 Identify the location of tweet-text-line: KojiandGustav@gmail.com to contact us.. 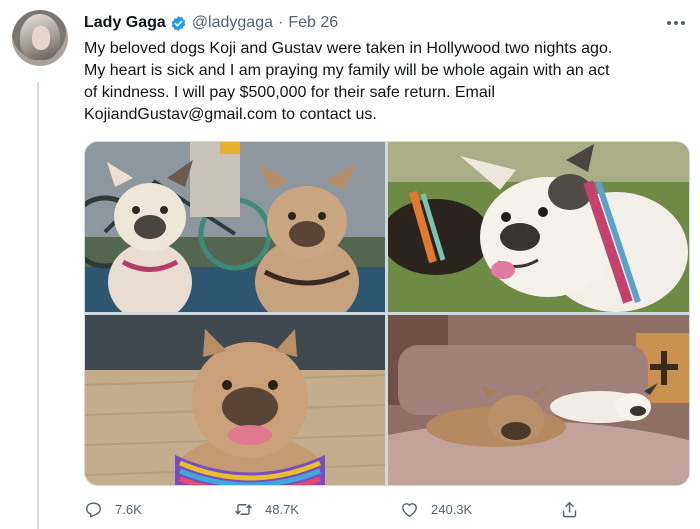
(230, 114).